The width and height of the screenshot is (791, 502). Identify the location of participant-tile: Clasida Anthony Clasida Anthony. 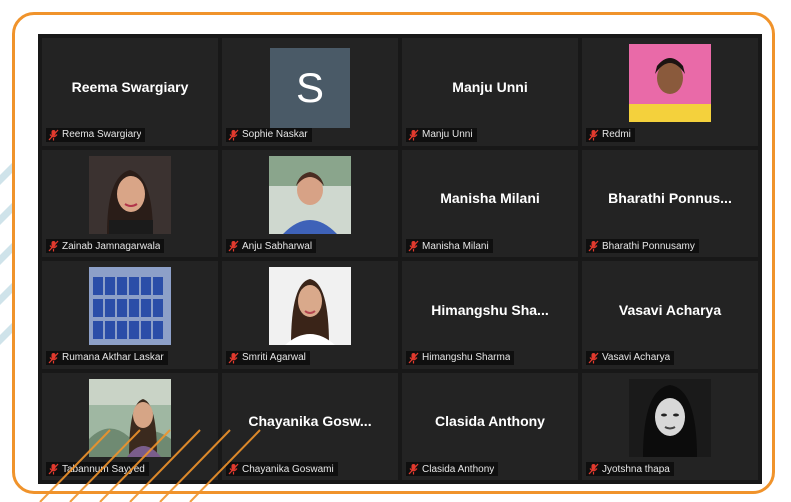
(490, 426).